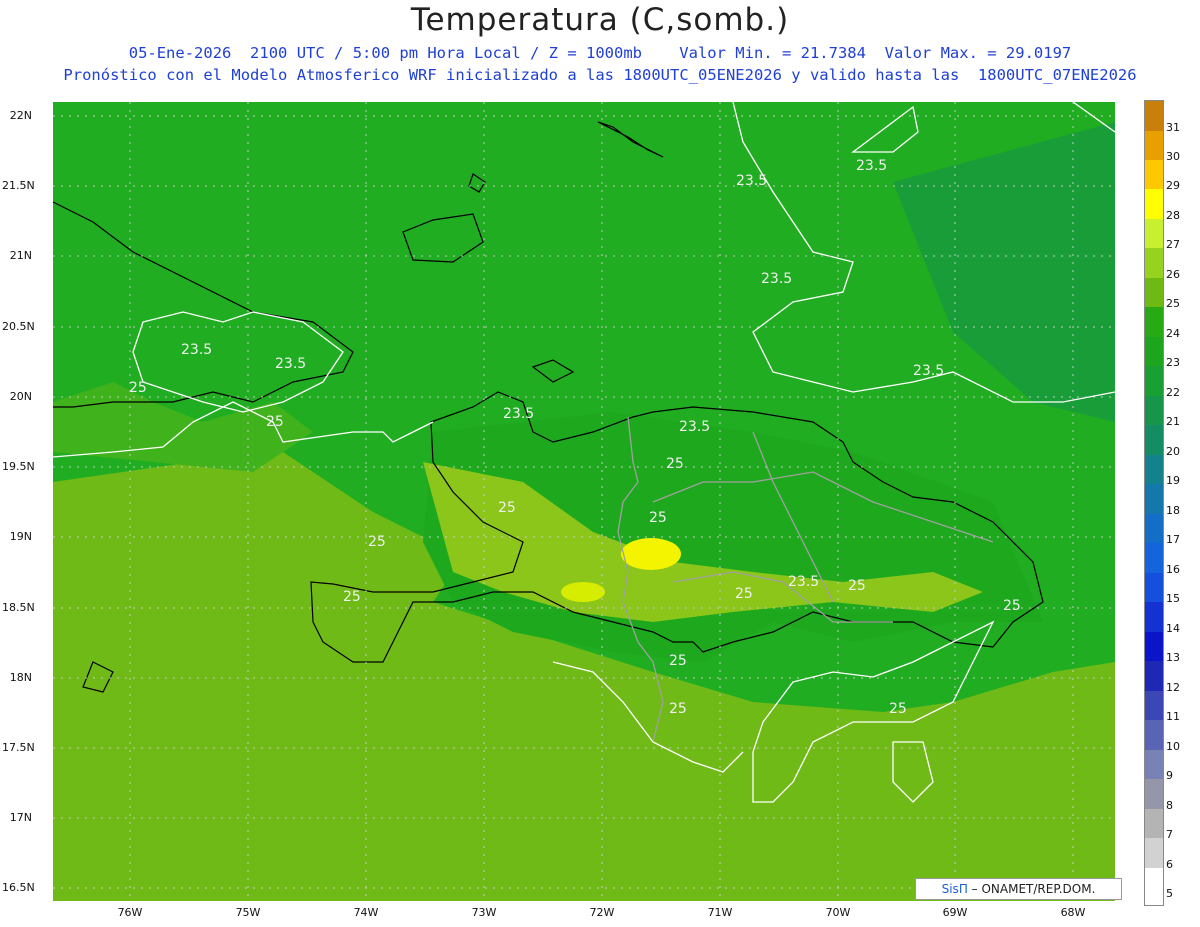 This screenshot has height=927, width=1200. I want to click on lat-label: 18.5N, so click(18, 607).